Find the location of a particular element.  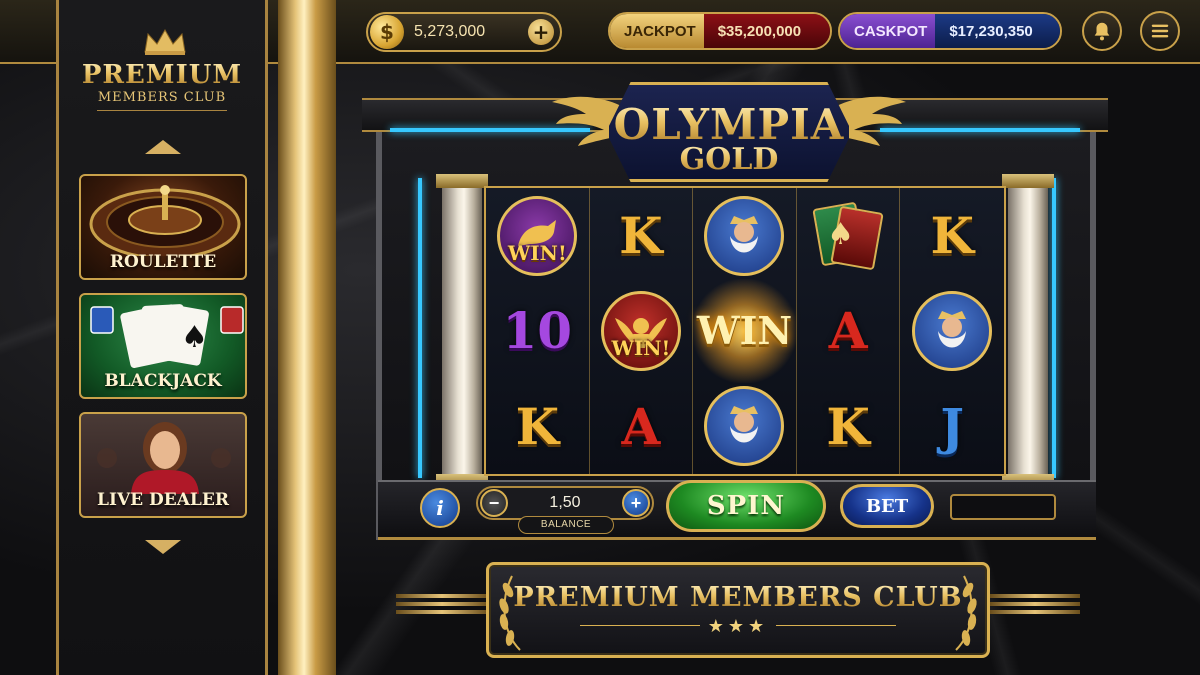

symbol-10: 10 is located at coordinates (537, 331).